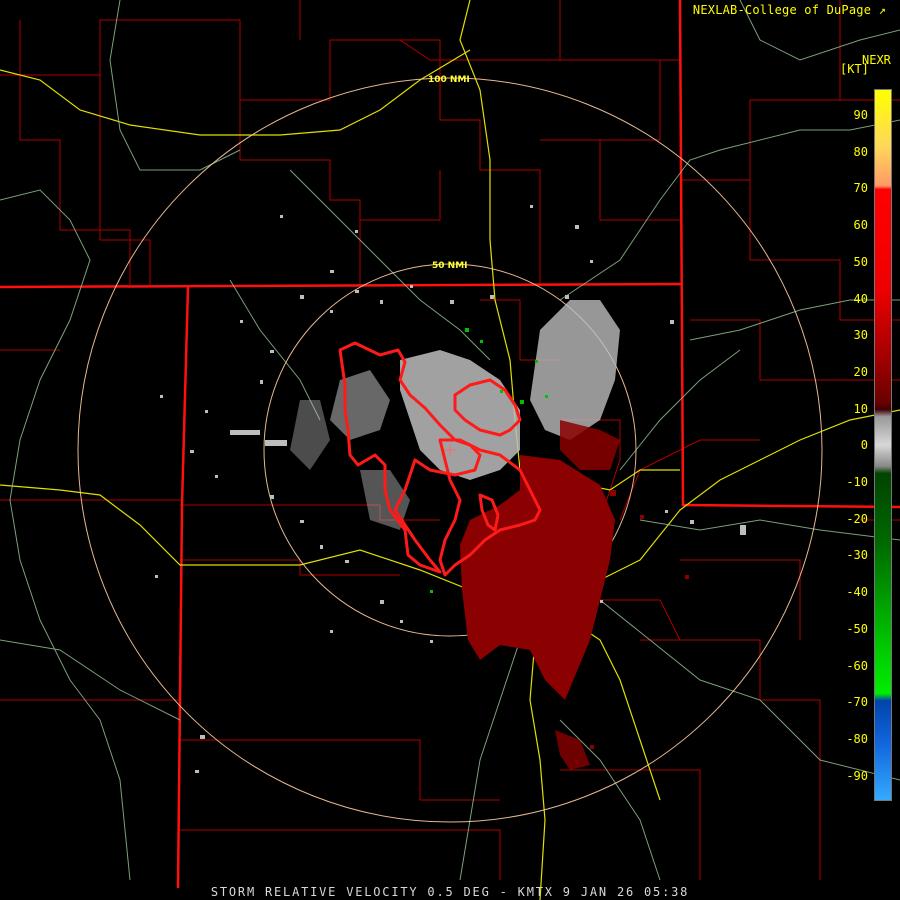  I want to click on scale-tick-label: -80, so click(857, 738).